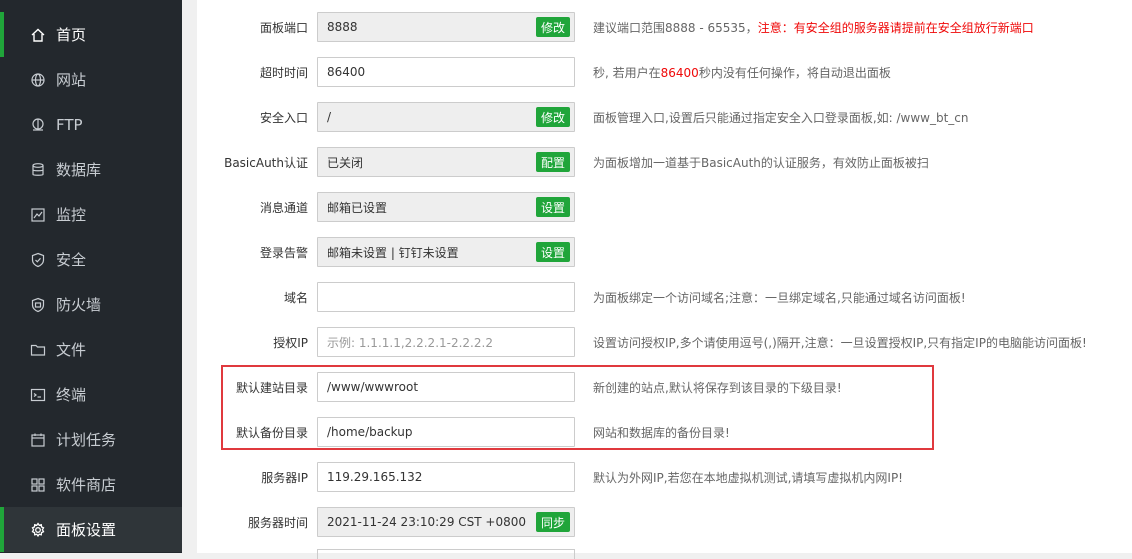 This screenshot has width=1132, height=559. What do you see at coordinates (781, 117) in the screenshot?
I see `setting-hint: 面板管理入口,设置后只能通过指定安全入口登录面板,如: /www_bt_cn` at bounding box center [781, 117].